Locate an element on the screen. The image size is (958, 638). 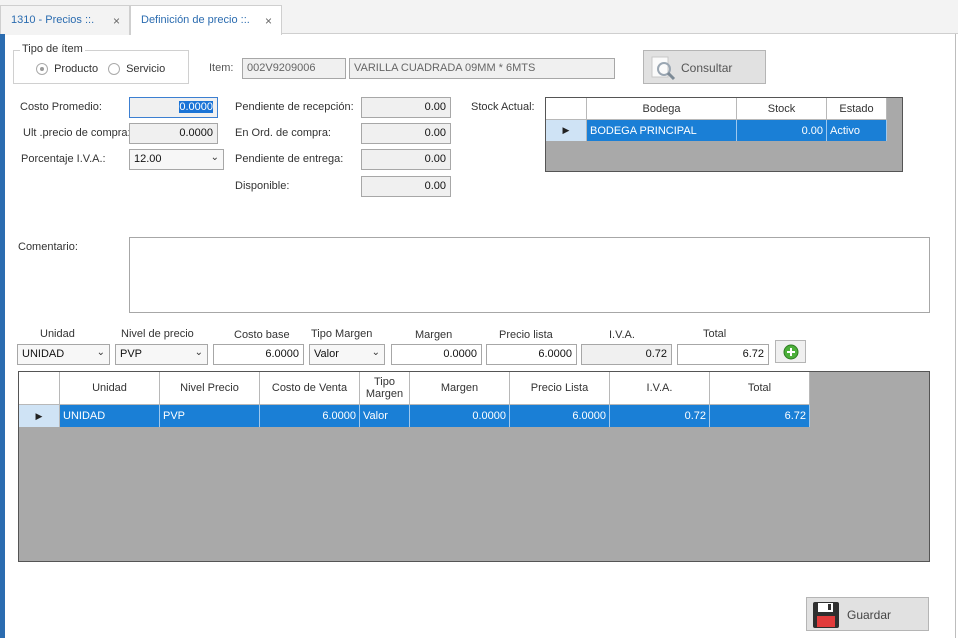
disponible-label: Disponible: is located at coordinates (262, 186).